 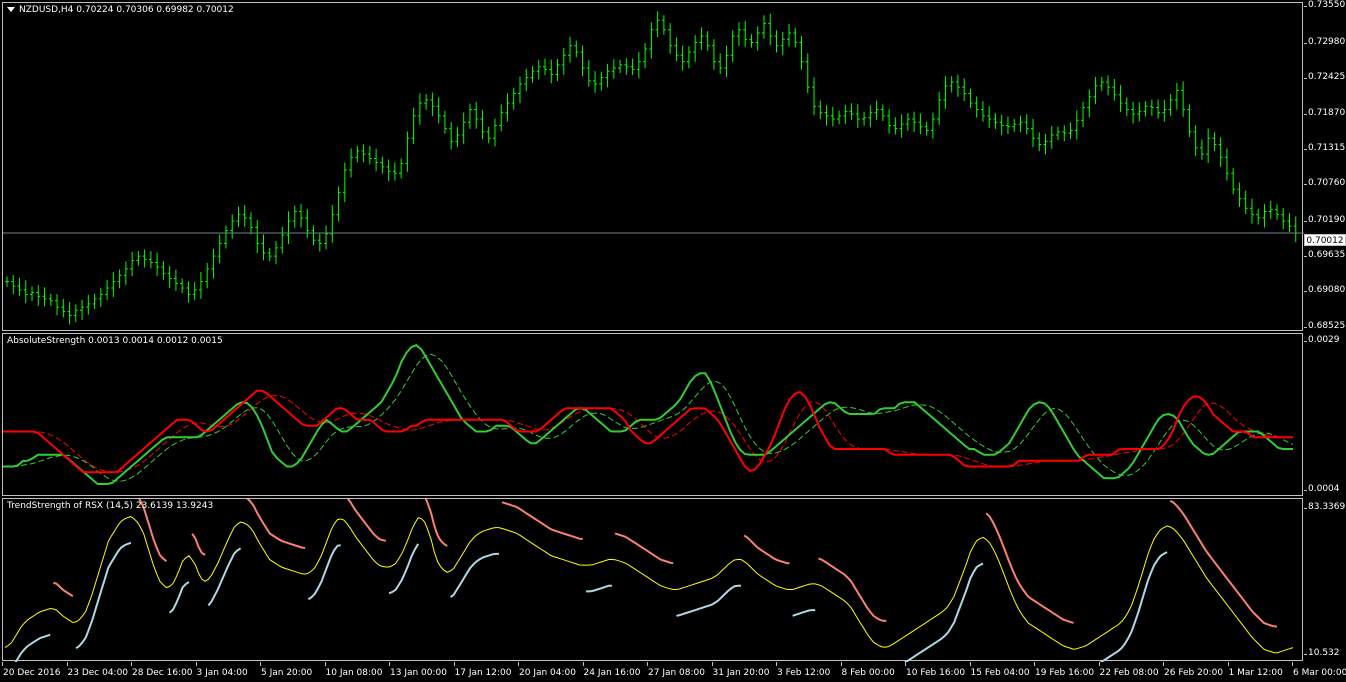 I want to click on time-label: 3 Jan 04:00, so click(x=222, y=673).